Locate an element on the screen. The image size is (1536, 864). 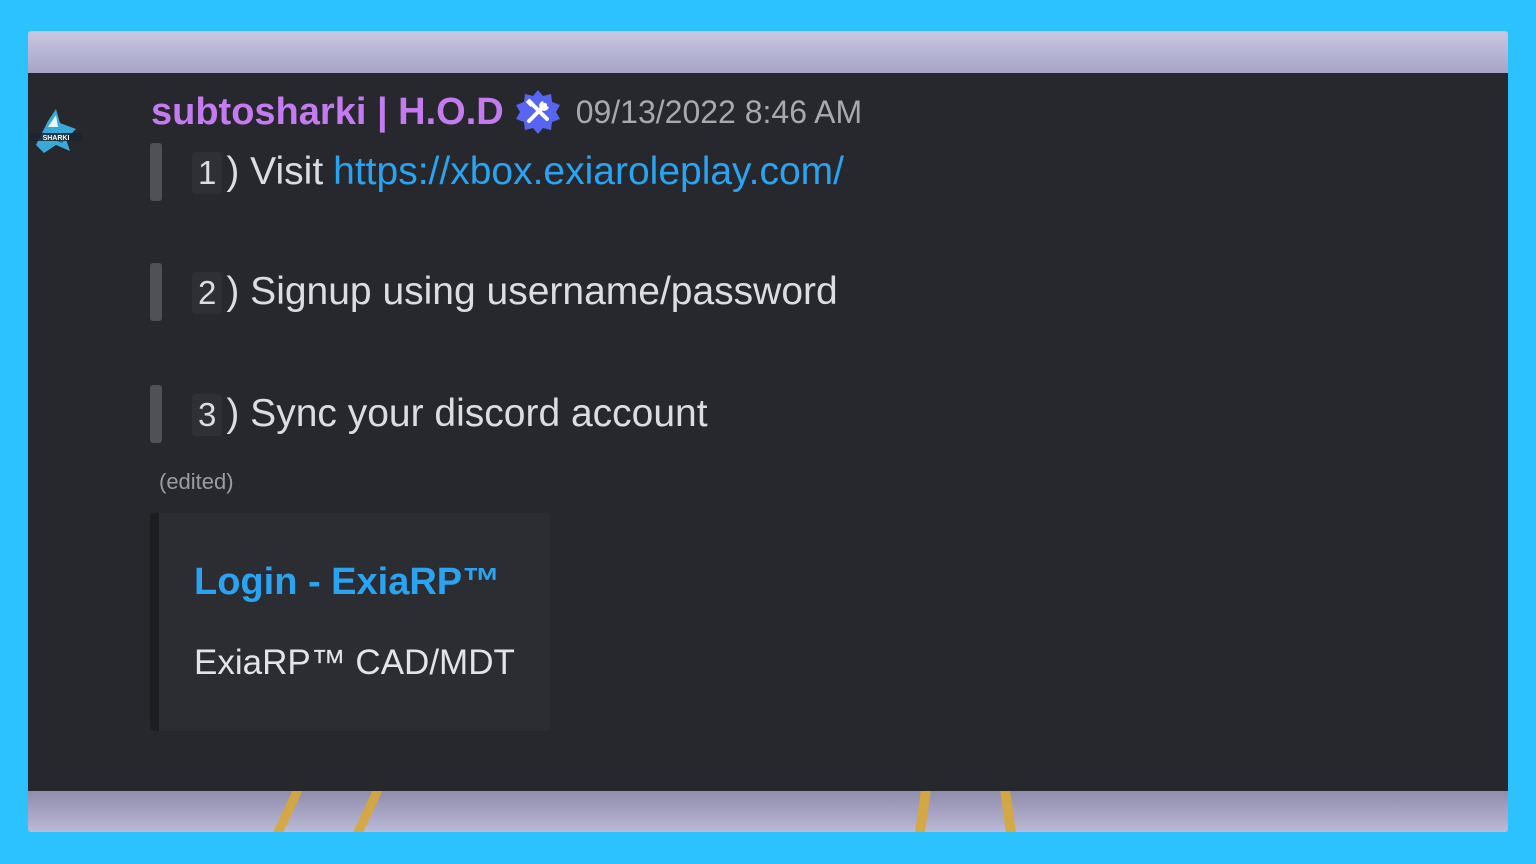
background-road is located at coordinates (768, 811).